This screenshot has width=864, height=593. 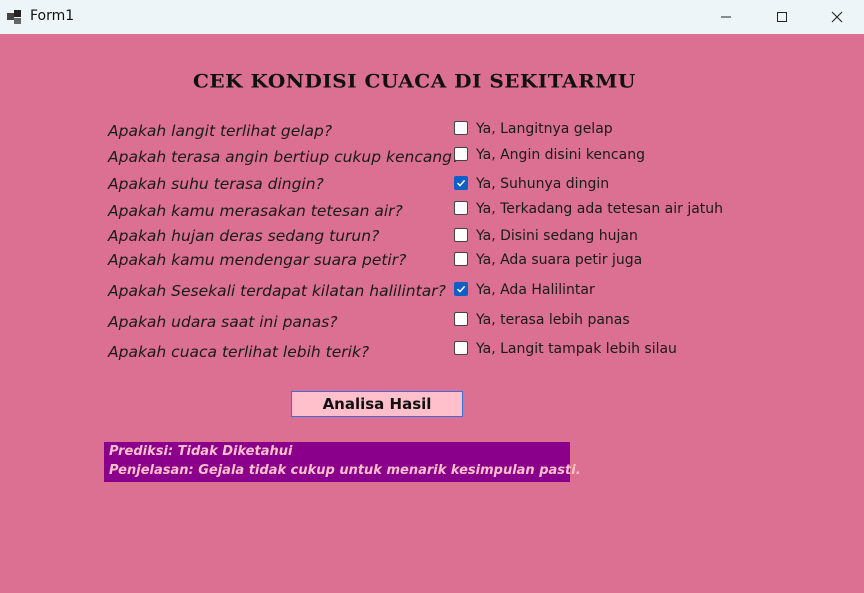 I want to click on checkbox-label: Ya, Angin disini kencang, so click(x=560, y=155).